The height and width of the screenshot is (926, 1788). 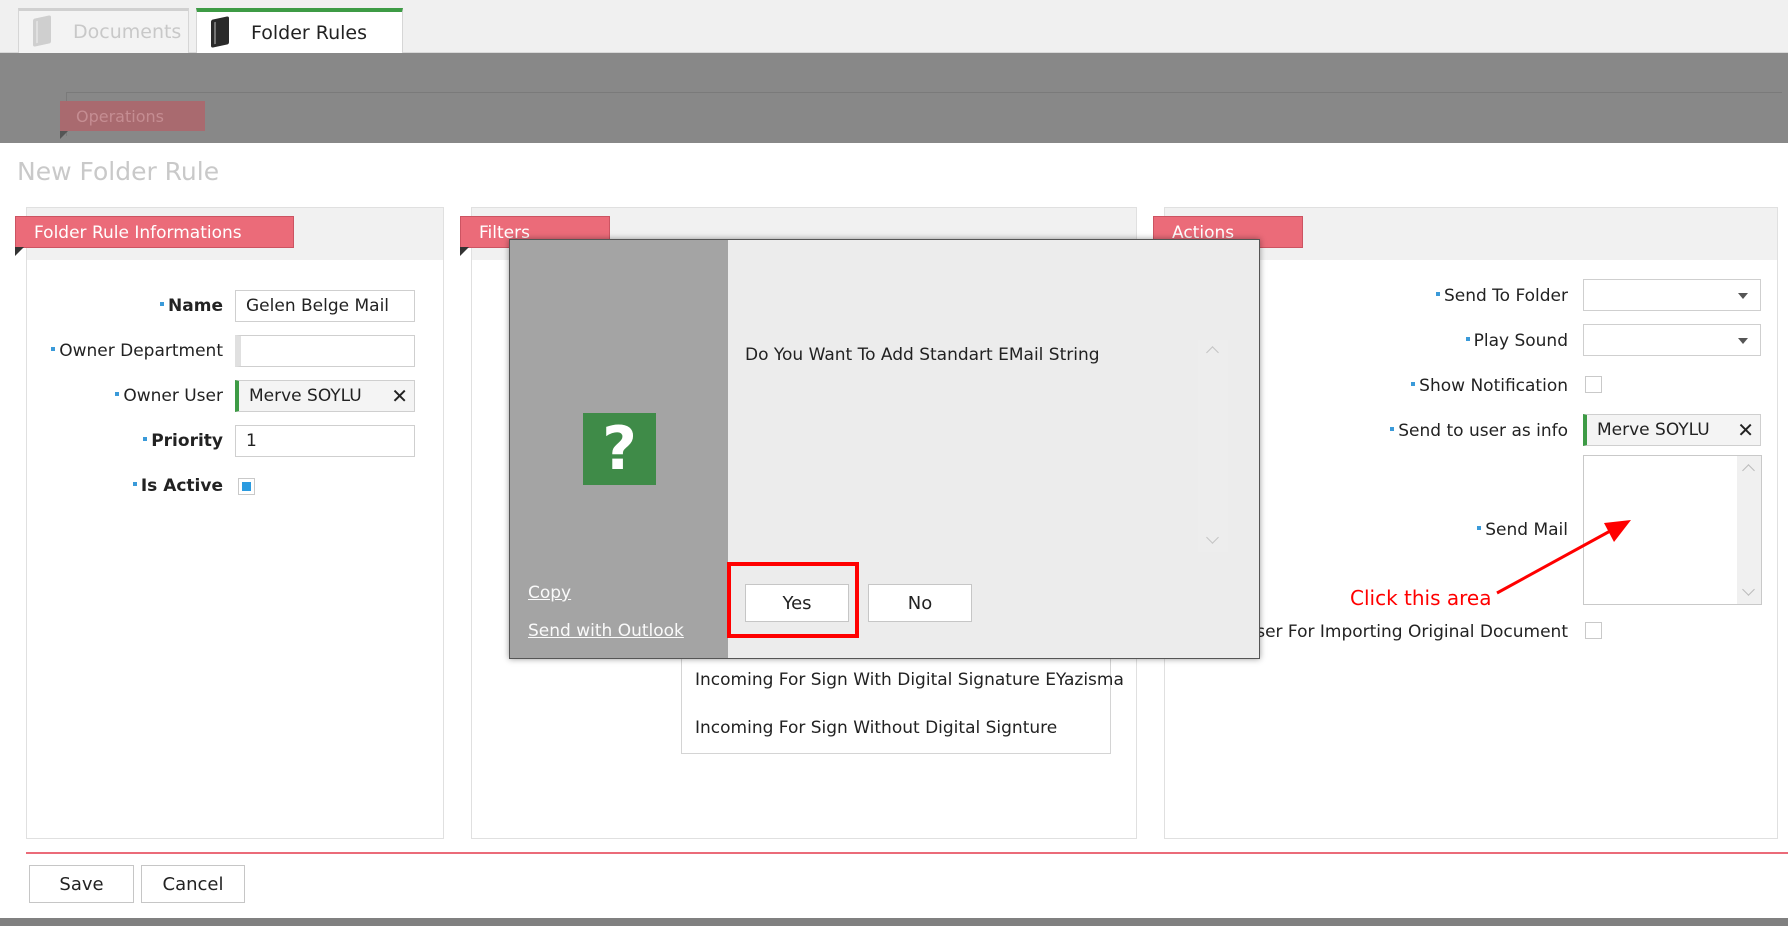 I want to click on page-title: New Folder Rule, so click(x=118, y=171).